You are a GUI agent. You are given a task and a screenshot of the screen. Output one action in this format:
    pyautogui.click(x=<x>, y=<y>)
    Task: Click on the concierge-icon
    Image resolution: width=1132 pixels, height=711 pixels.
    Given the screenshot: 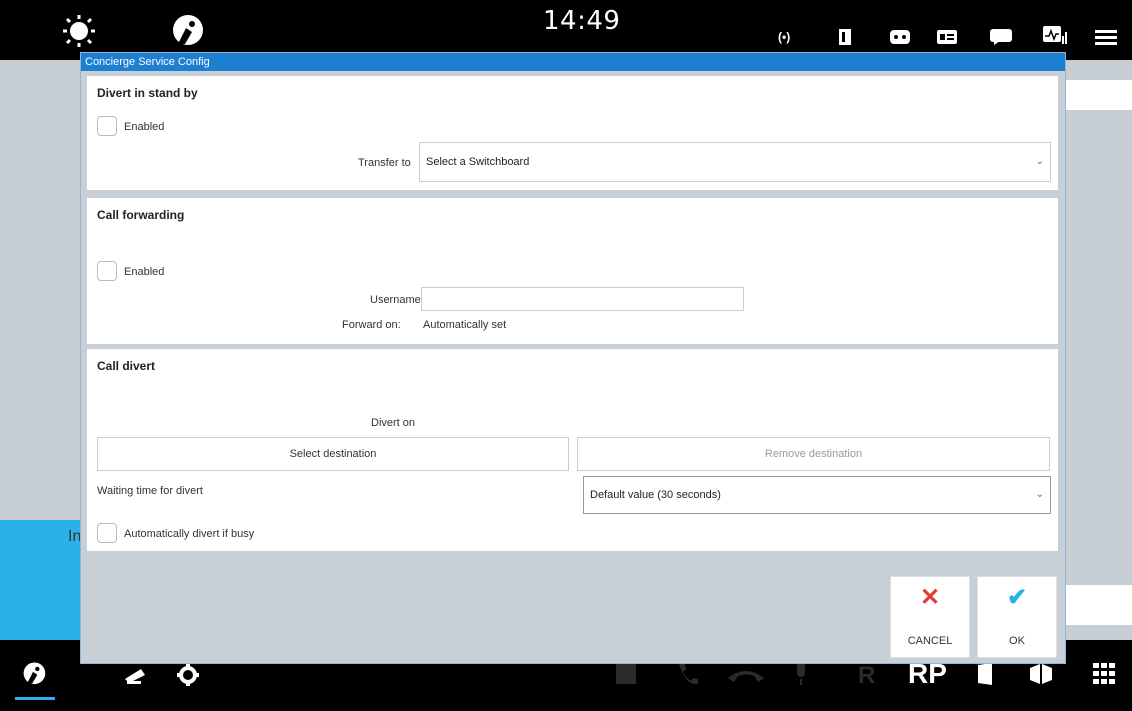 What is the action you would take?
    pyautogui.click(x=186, y=33)
    